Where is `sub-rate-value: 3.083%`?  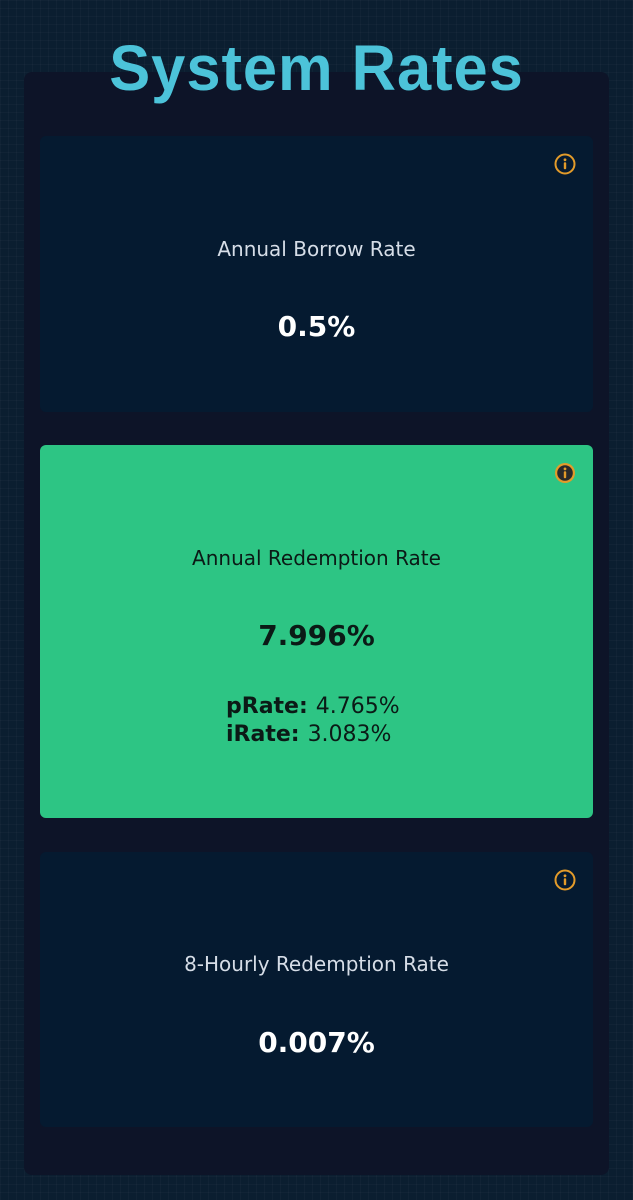
sub-rate-value: 3.083% is located at coordinates (349, 734).